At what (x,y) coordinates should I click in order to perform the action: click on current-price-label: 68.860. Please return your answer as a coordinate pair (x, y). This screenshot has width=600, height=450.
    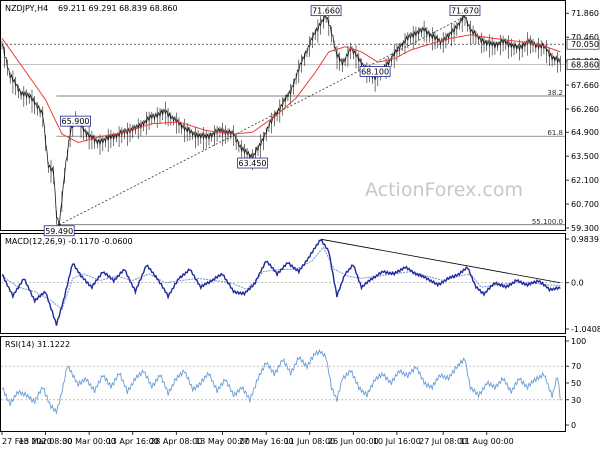
    Looking at the image, I should click on (585, 65).